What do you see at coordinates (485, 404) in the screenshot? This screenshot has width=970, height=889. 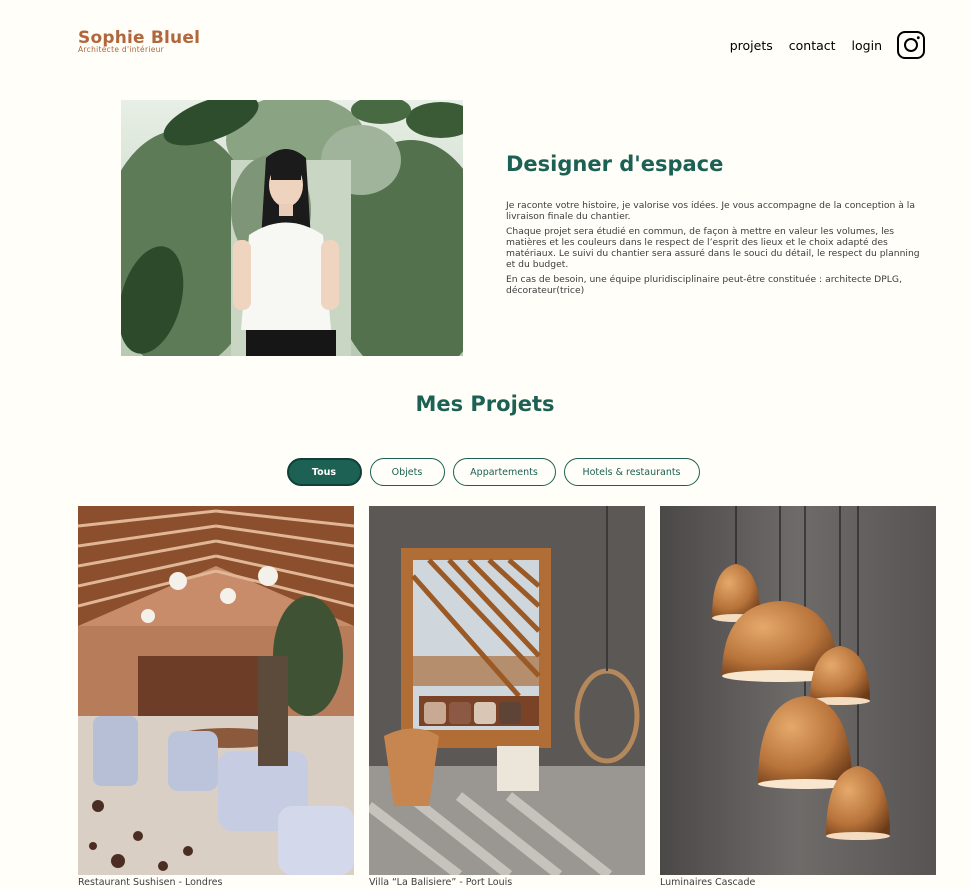 I see `projects-title: Mes Projets` at bounding box center [485, 404].